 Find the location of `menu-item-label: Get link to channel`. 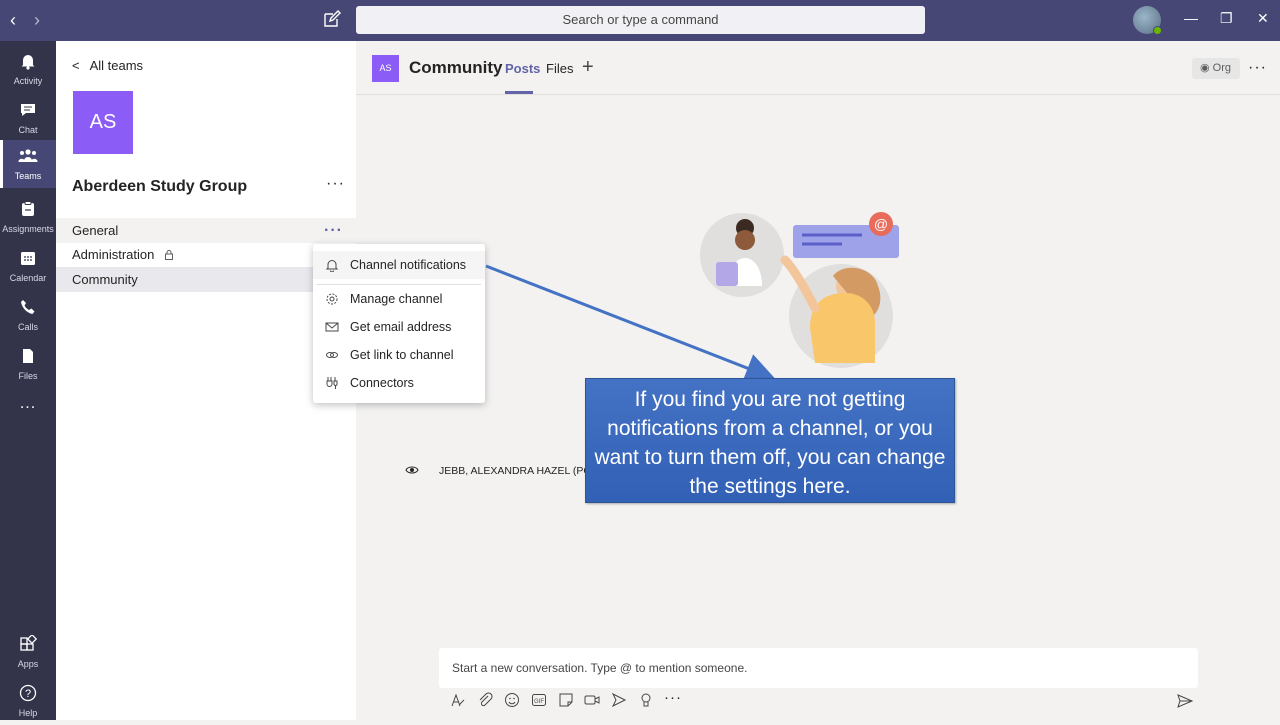

menu-item-label: Get link to channel is located at coordinates (402, 355).